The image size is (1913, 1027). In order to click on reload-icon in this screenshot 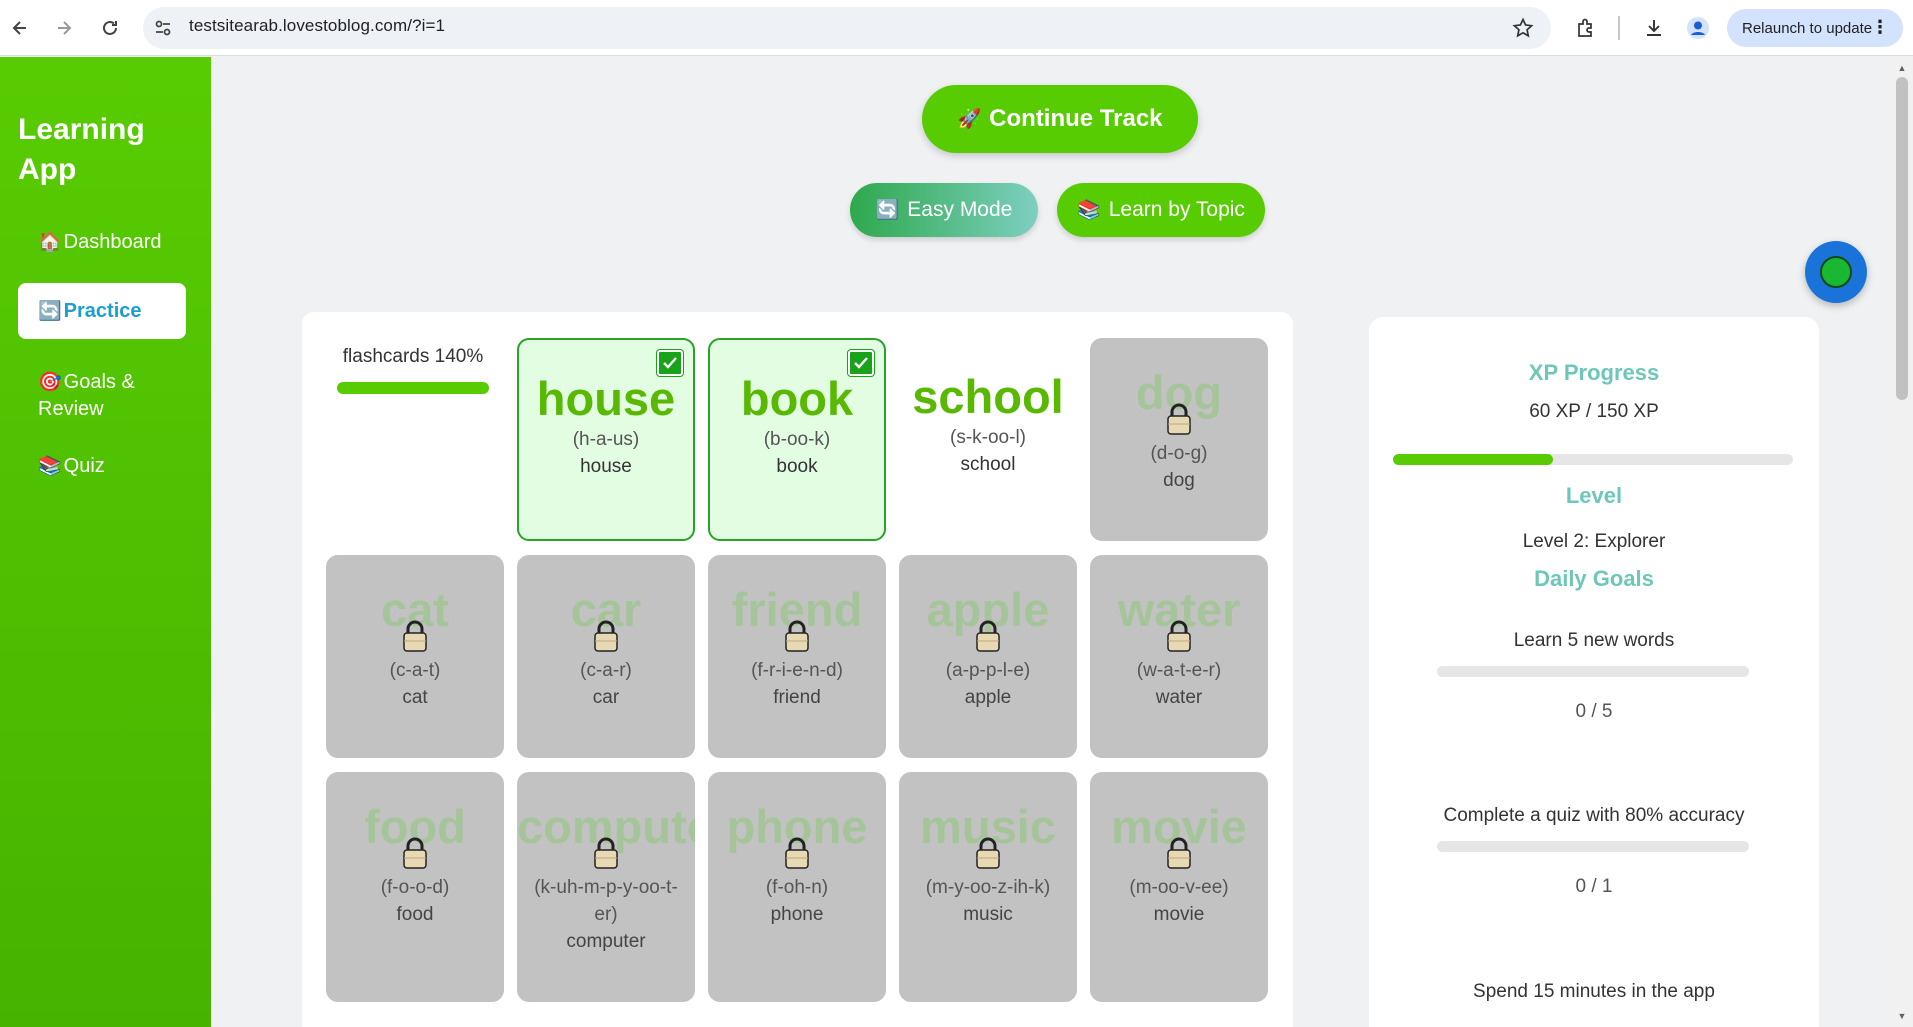, I will do `click(110, 28)`.